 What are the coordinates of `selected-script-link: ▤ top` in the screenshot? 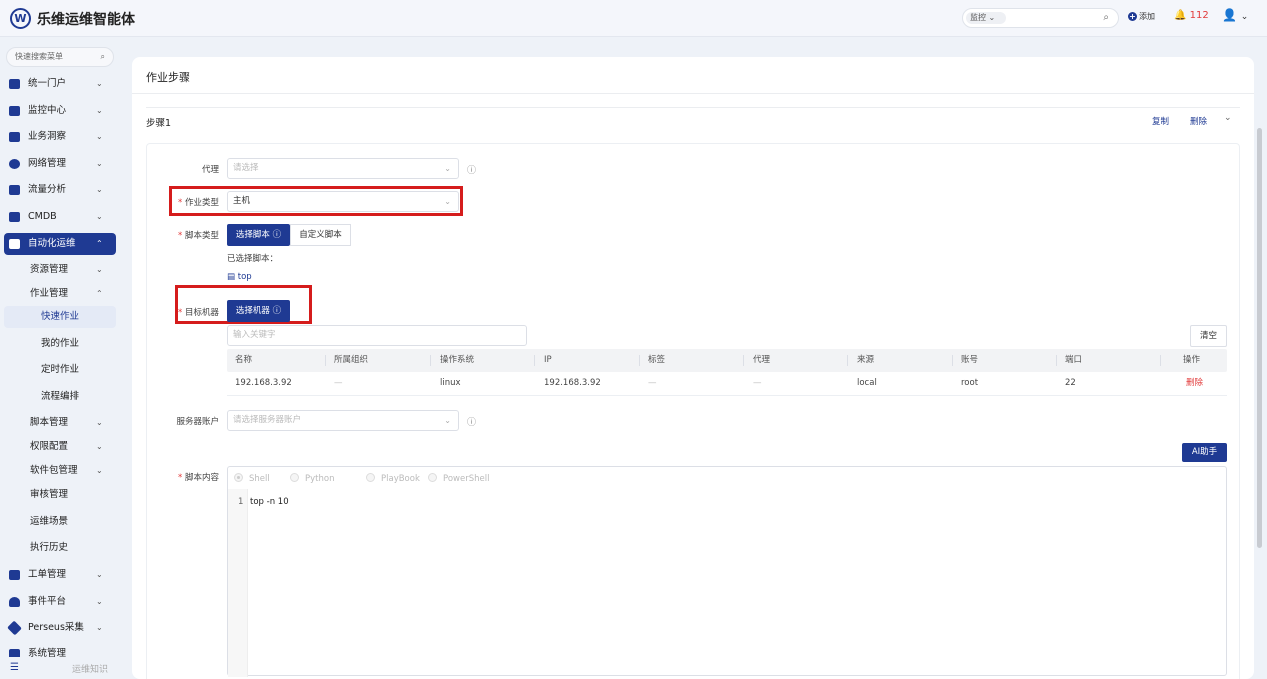 It's located at (239, 277).